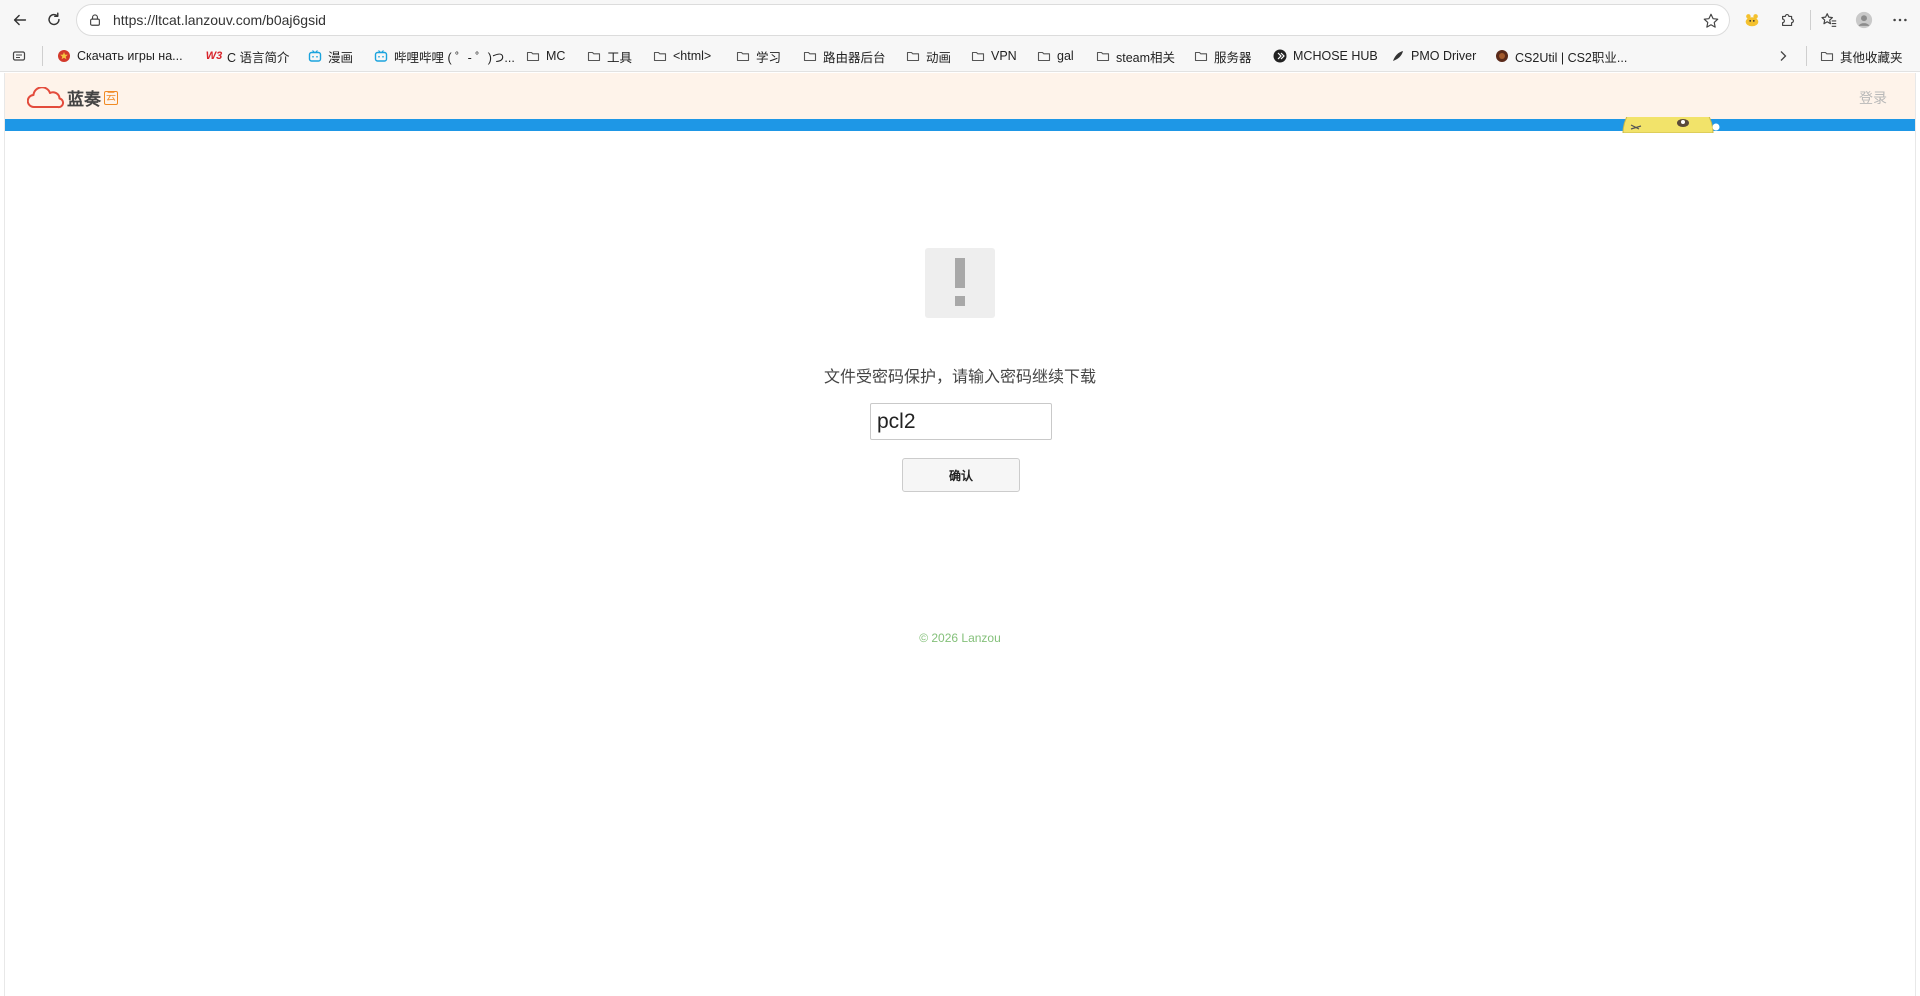  I want to click on pet-extension-icon, so click(1752, 20).